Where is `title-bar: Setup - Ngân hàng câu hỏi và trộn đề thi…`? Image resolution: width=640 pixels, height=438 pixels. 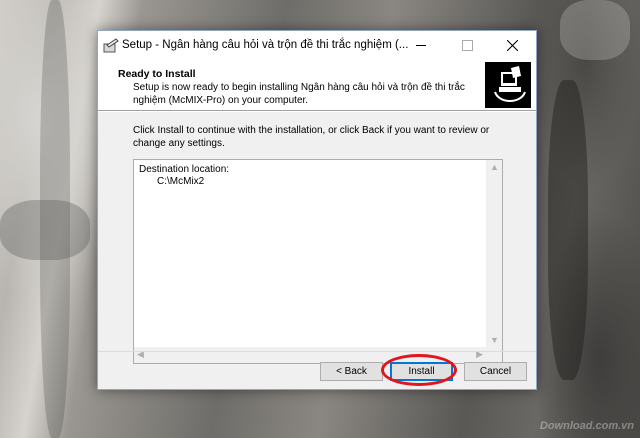
title-bar: Setup - Ngân hàng câu hỏi và trộn đề thi… is located at coordinates (317, 46).